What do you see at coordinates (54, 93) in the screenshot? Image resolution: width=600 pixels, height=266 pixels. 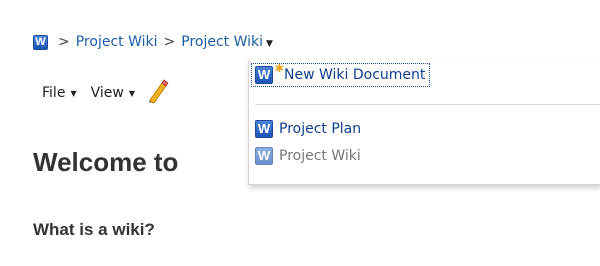 I see `file-menu-label: File` at bounding box center [54, 93].